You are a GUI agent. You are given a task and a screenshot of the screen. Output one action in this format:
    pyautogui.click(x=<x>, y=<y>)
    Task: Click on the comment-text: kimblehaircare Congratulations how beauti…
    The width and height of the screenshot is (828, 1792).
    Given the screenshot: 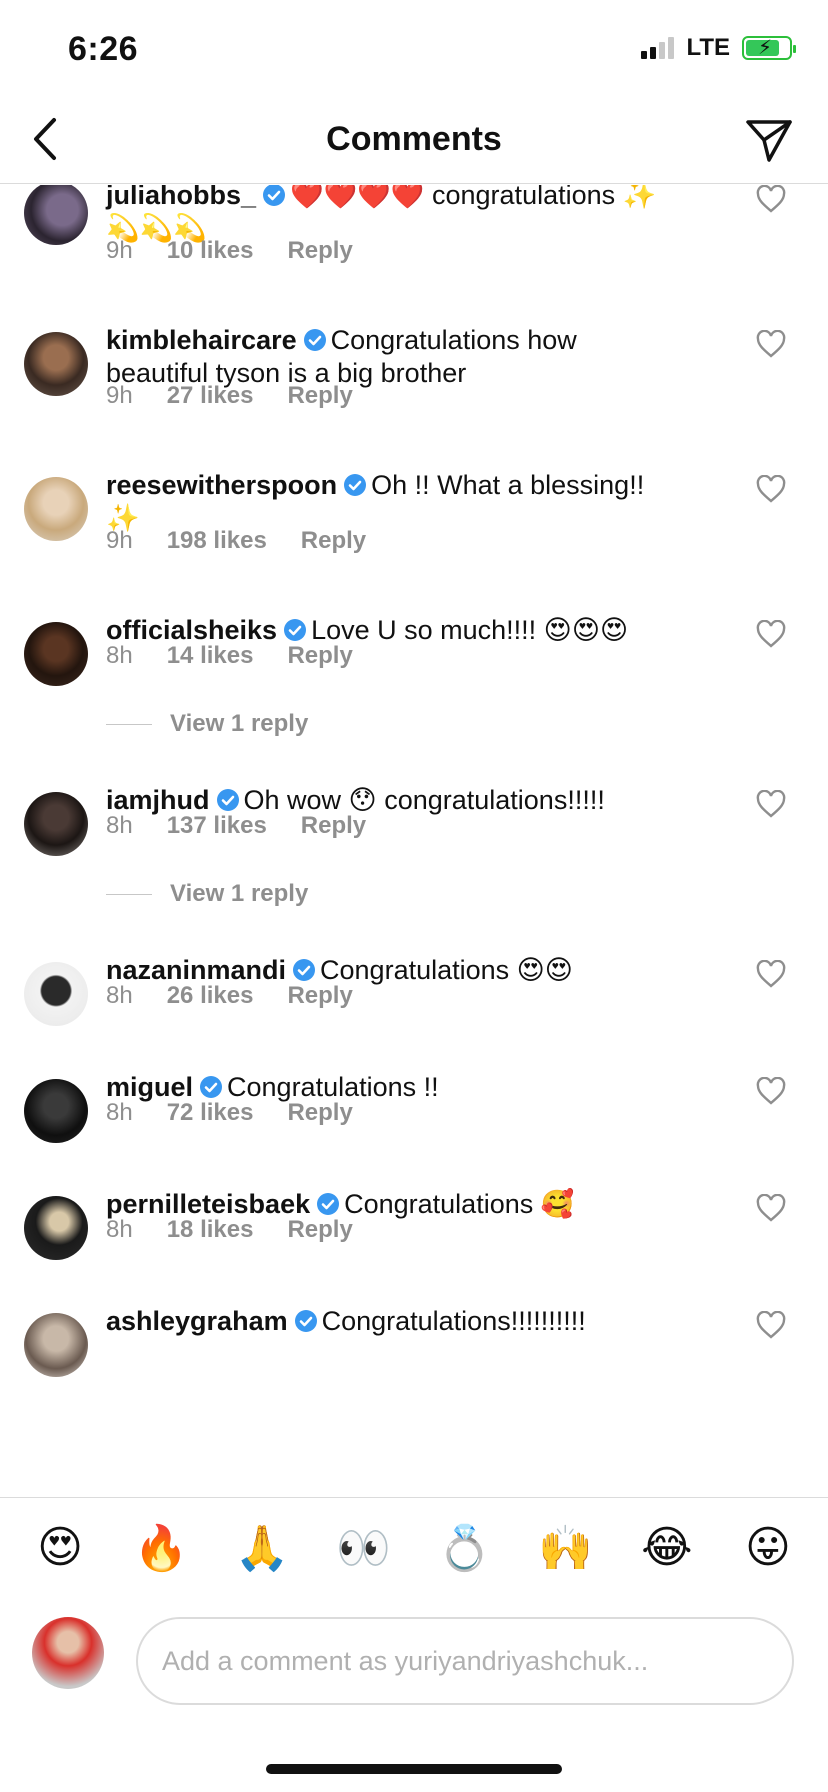 What is the action you would take?
    pyautogui.click(x=411, y=357)
    